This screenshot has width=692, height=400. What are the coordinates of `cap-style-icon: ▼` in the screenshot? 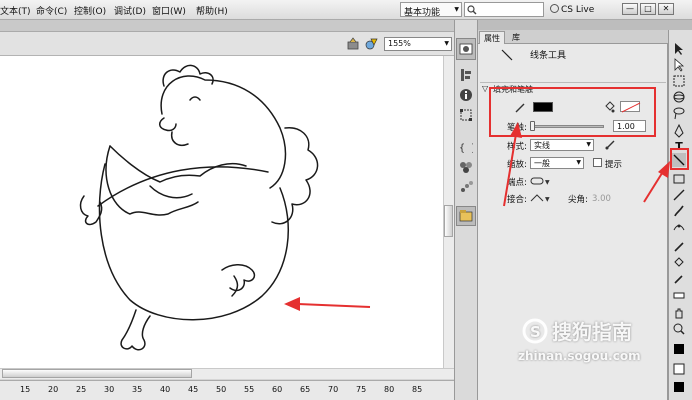 It's located at (541, 181).